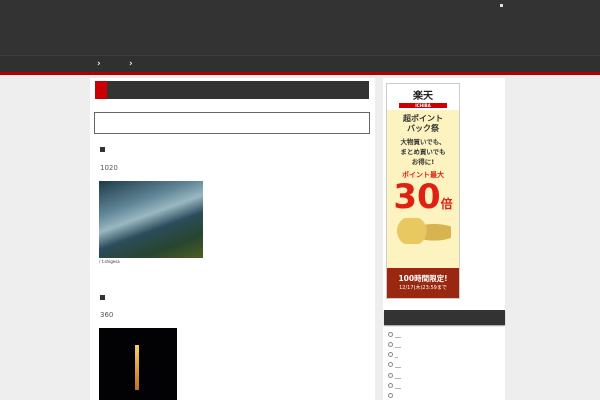  Describe the element at coordinates (109, 168) in the screenshot. I see `post-count: 1020` at that location.